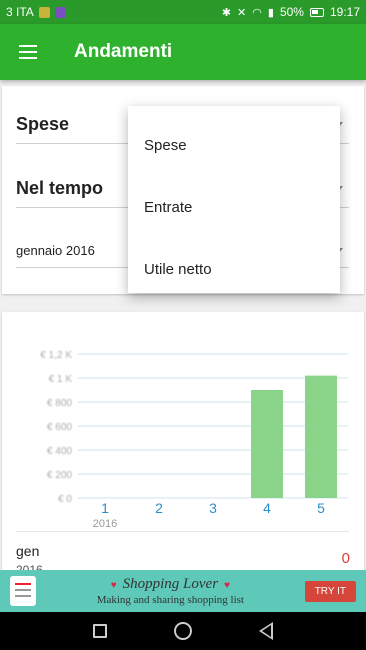  I want to click on summary-row-label: gen, so click(28, 551).